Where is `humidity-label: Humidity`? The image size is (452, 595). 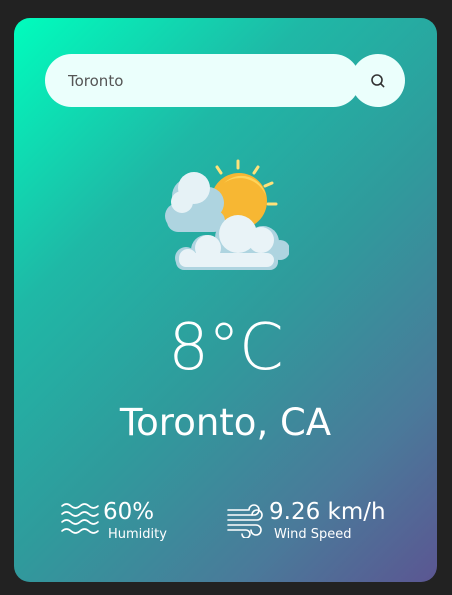
humidity-label: Humidity is located at coordinates (137, 534).